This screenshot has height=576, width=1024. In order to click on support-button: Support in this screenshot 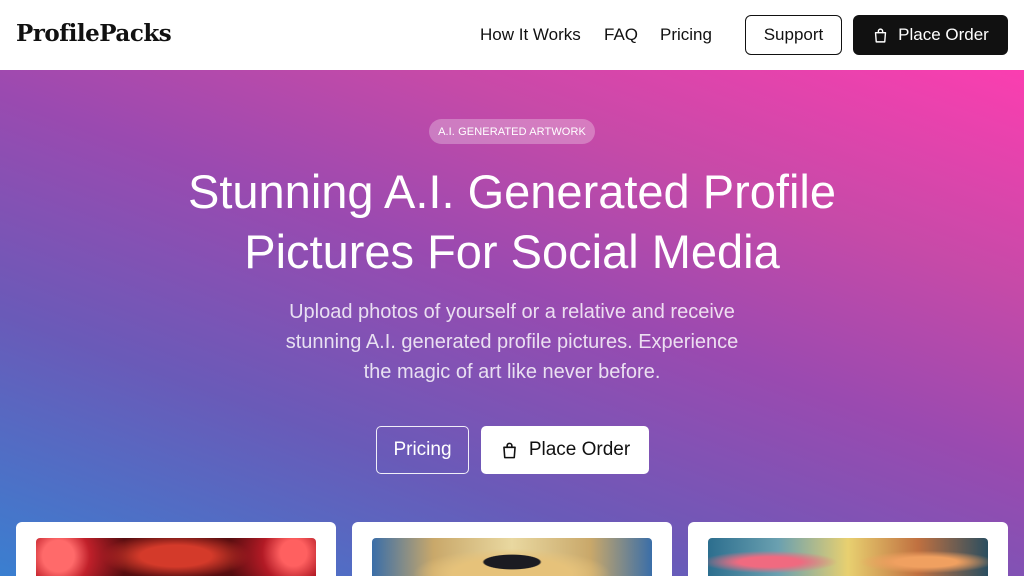, I will do `click(793, 35)`.